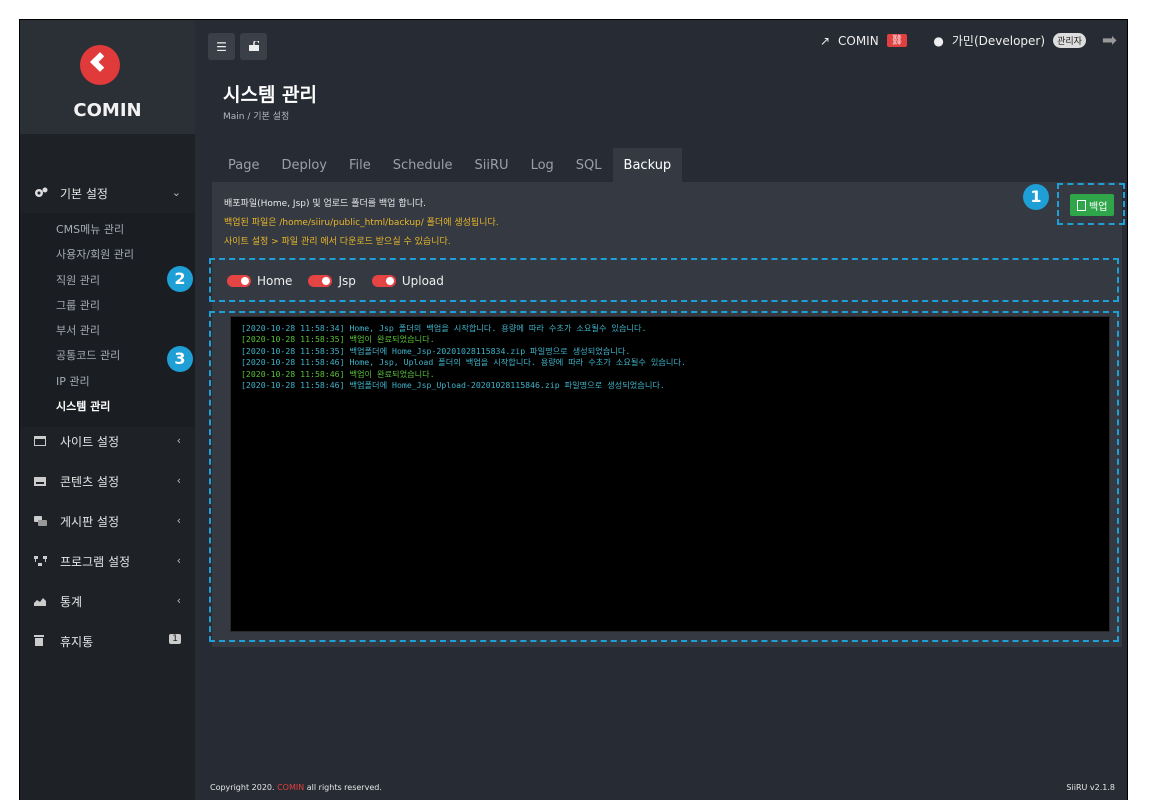  I want to click on comments-icon, so click(41, 521).